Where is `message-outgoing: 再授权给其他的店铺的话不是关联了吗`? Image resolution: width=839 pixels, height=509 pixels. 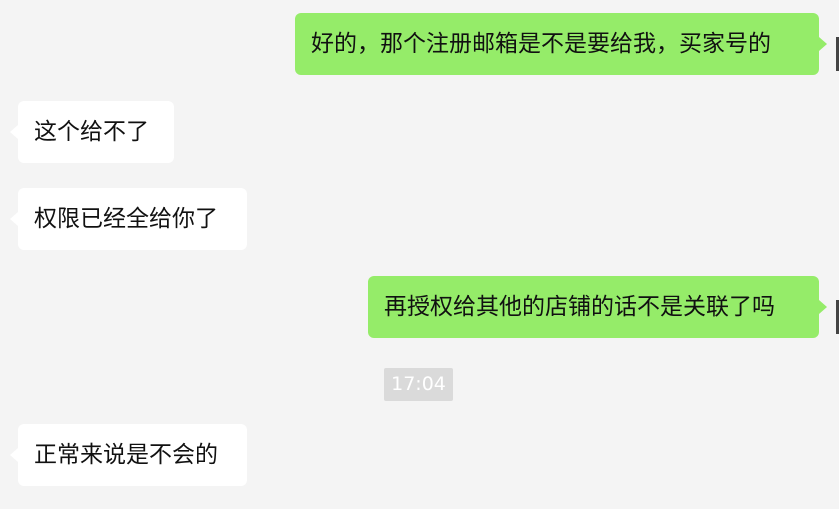 message-outgoing: 再授权给其他的店铺的话不是关联了吗 is located at coordinates (597, 307).